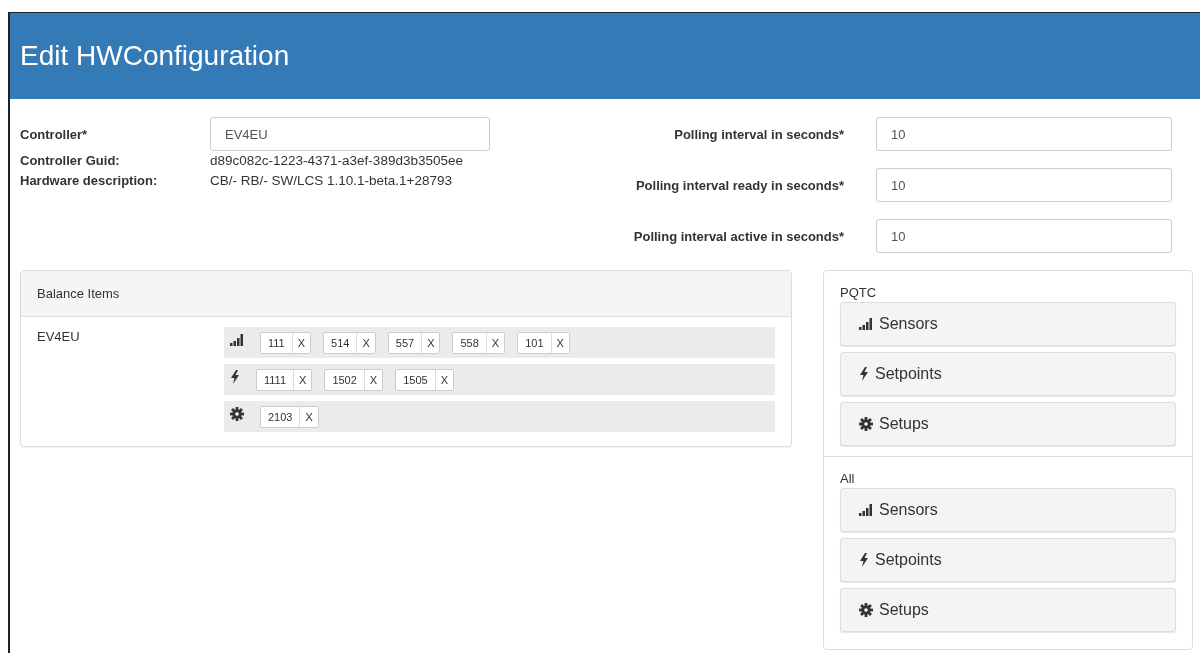  What do you see at coordinates (349, 342) in the screenshot?
I see `item-tag: 514 X` at bounding box center [349, 342].